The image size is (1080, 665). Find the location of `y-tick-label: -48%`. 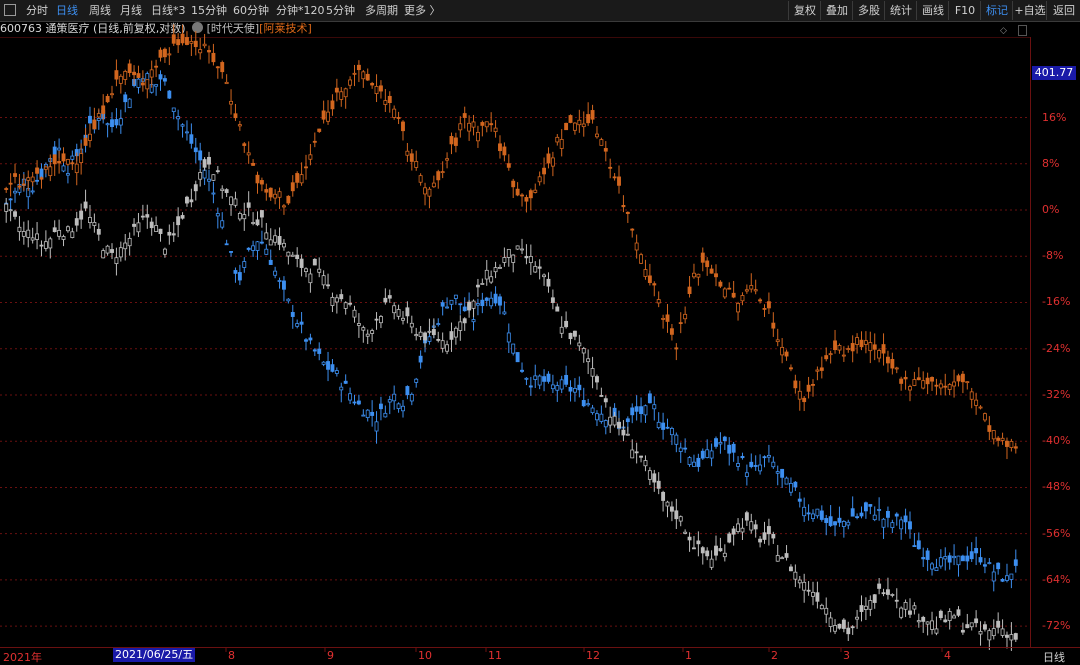

y-tick-label: -48% is located at coordinates (1056, 487).